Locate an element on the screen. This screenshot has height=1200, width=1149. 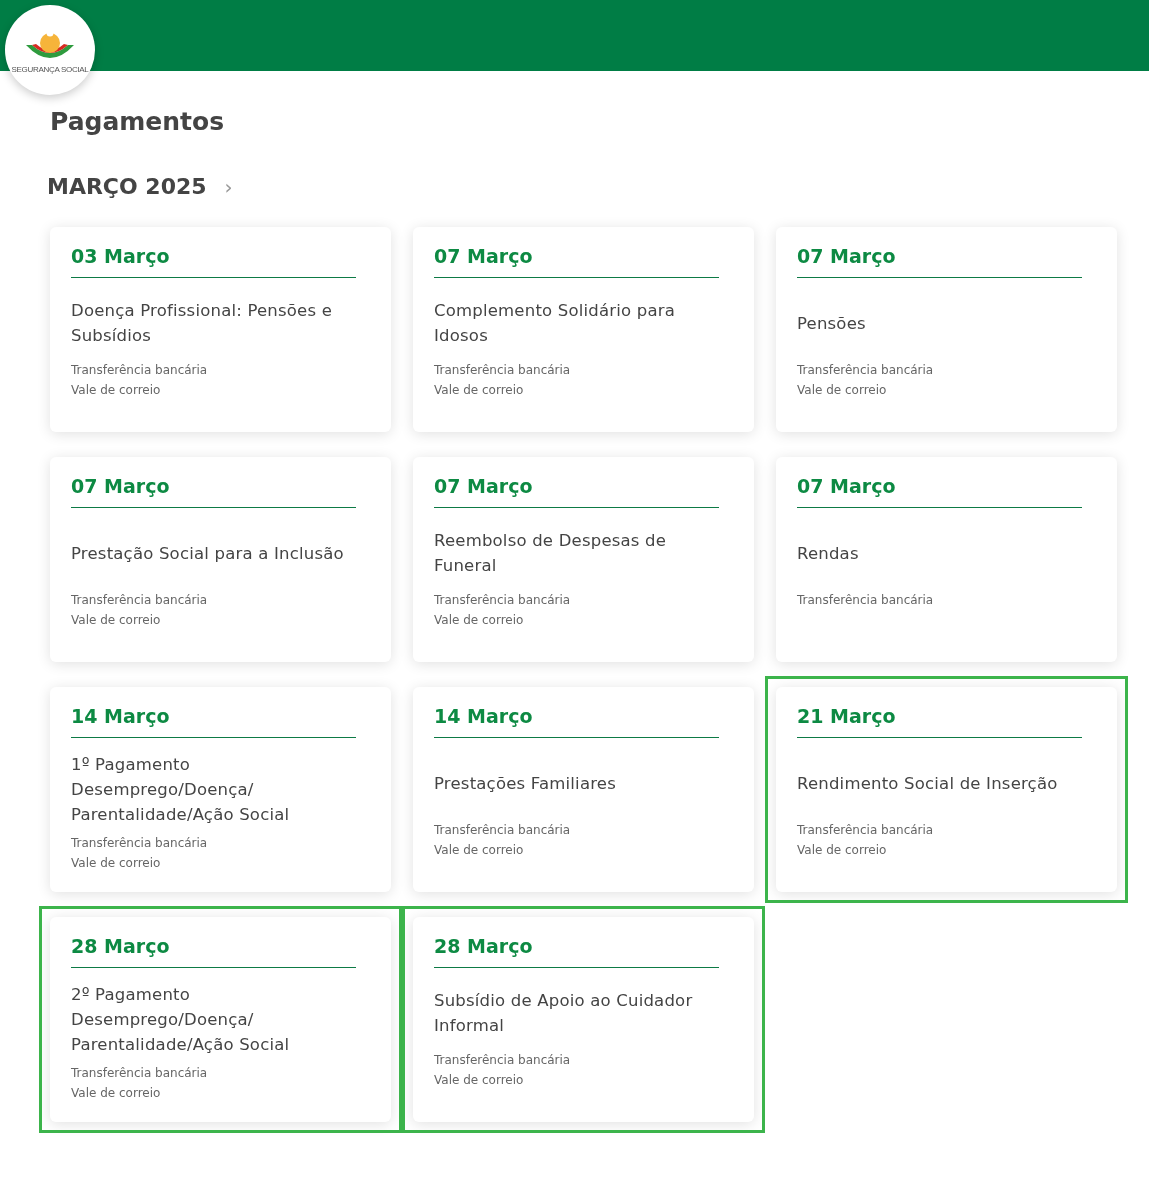
payment-title: Doença Profissional: Pensões e Subsídios is located at coordinates (202, 323).